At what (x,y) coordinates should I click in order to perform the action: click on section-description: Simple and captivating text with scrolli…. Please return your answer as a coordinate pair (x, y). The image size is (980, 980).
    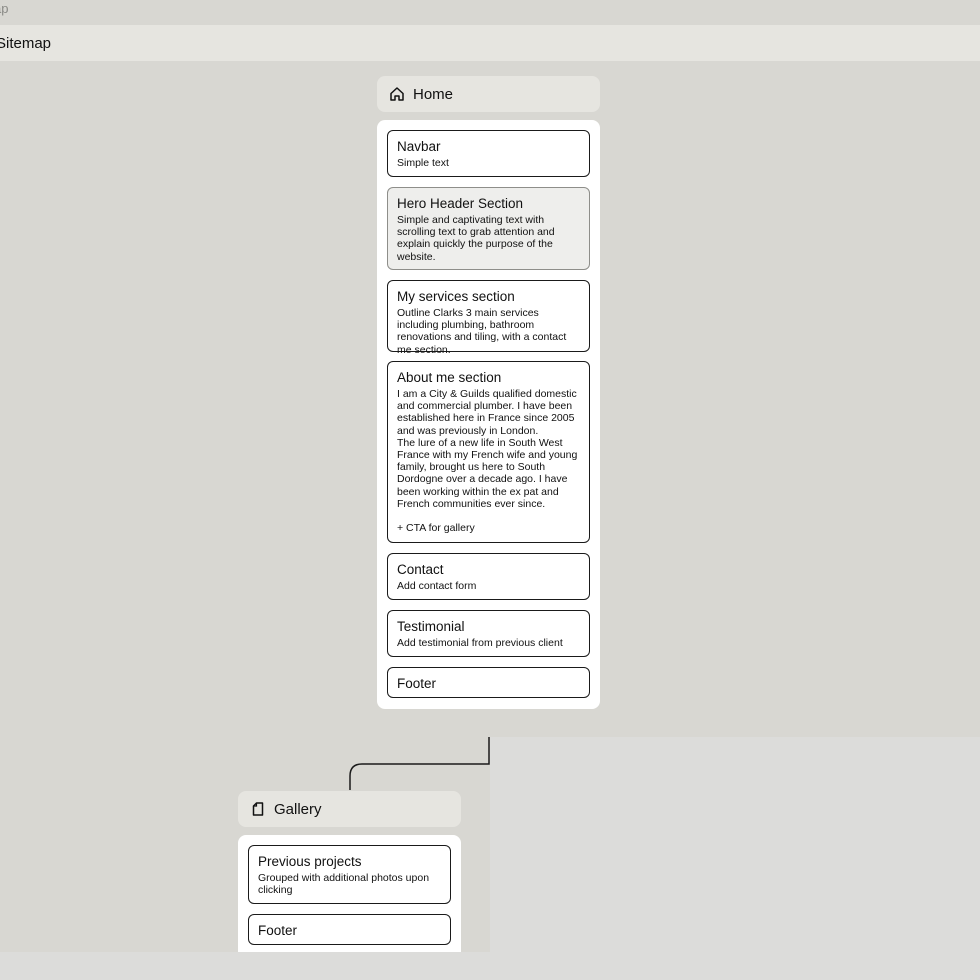
    Looking at the image, I should click on (476, 238).